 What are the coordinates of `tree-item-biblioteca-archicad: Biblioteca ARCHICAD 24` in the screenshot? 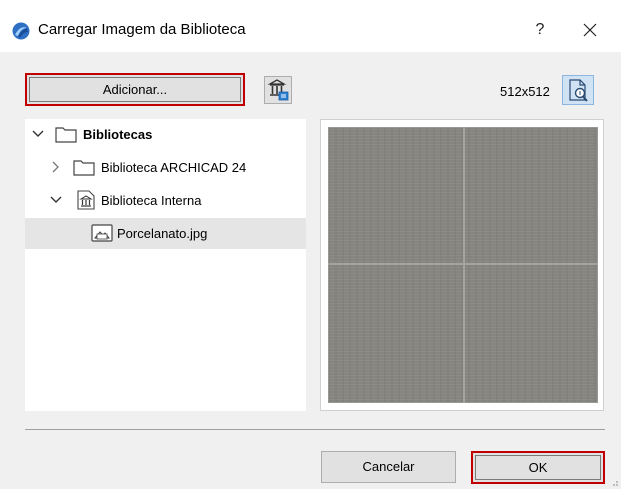 It's located at (165, 167).